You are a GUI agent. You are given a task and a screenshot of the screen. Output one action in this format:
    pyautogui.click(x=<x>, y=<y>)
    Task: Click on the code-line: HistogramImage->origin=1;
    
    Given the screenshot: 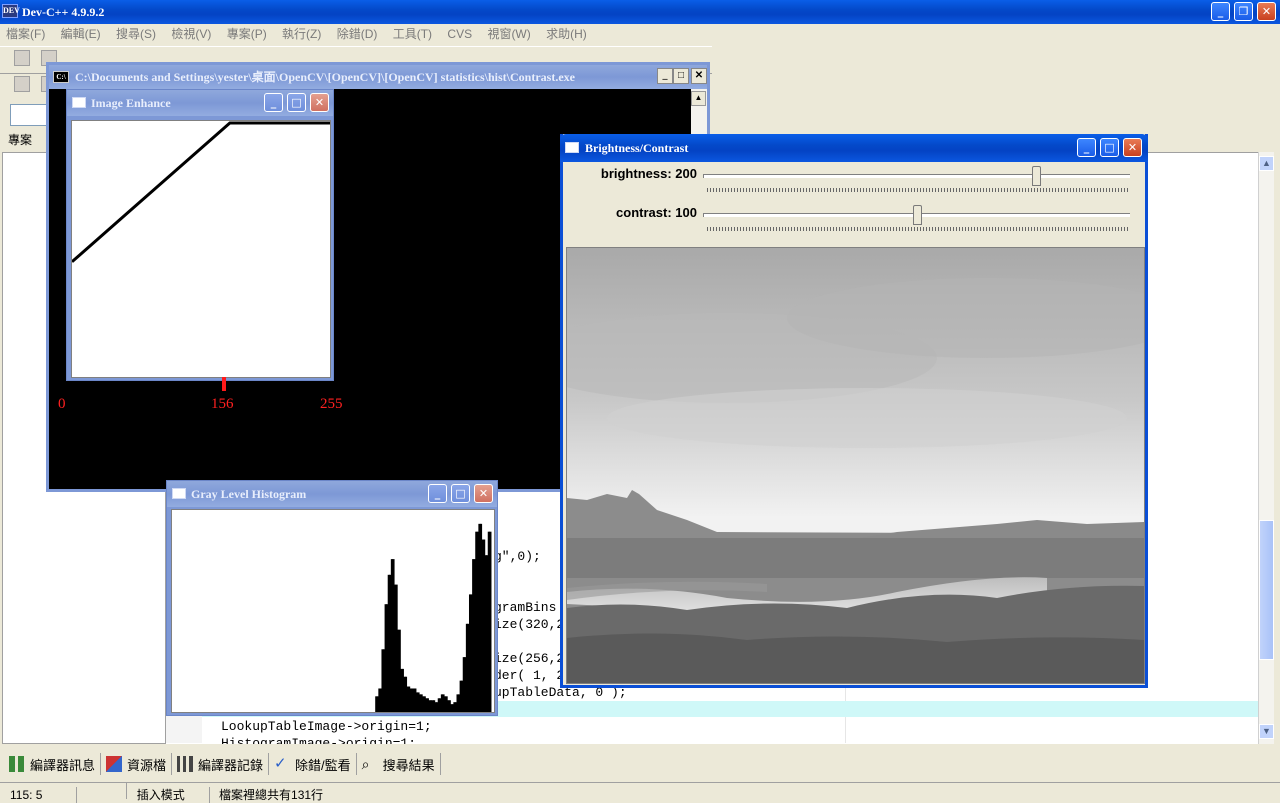 What is the action you would take?
    pyautogui.click(x=318, y=740)
    